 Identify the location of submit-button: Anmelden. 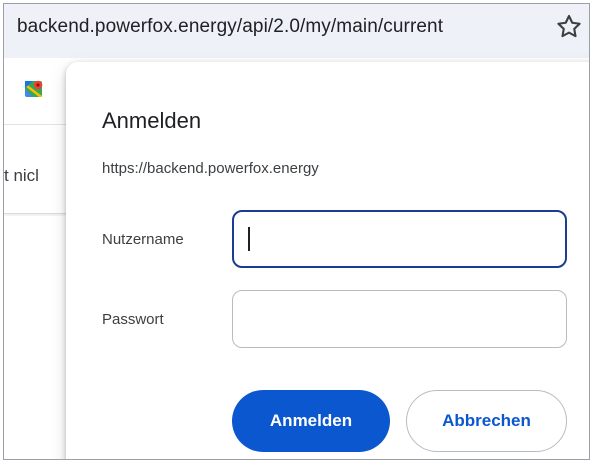
(311, 421).